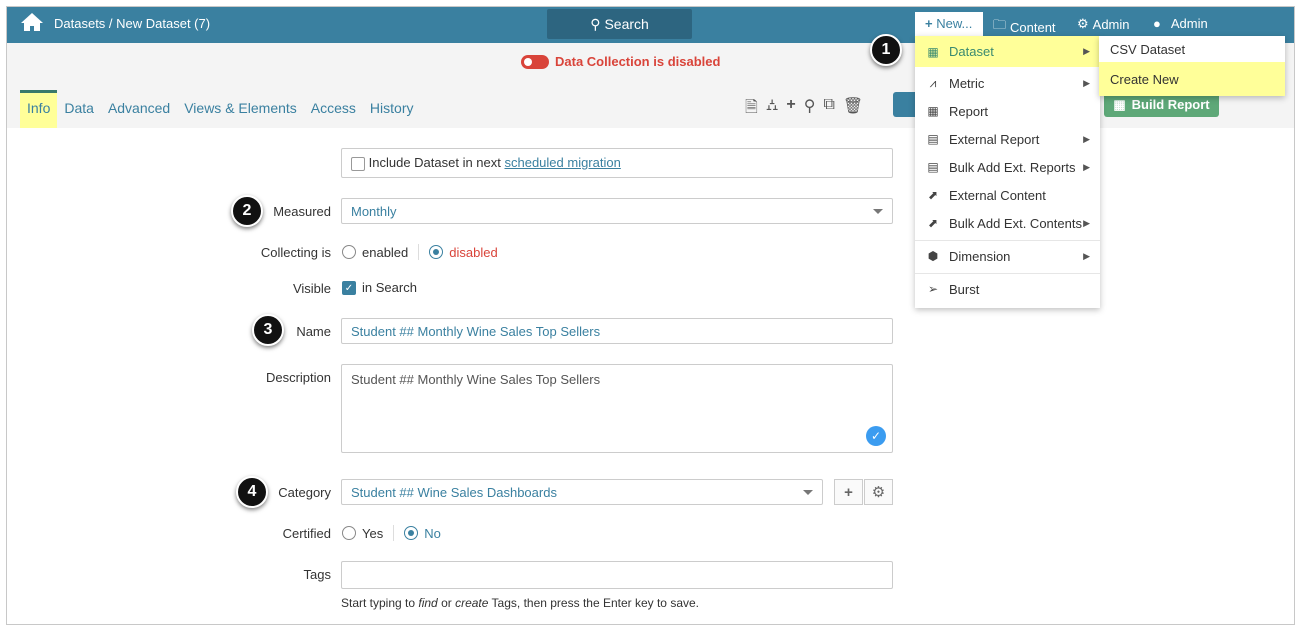  What do you see at coordinates (373, 533) in the screenshot?
I see `yes-label: Yes` at bounding box center [373, 533].